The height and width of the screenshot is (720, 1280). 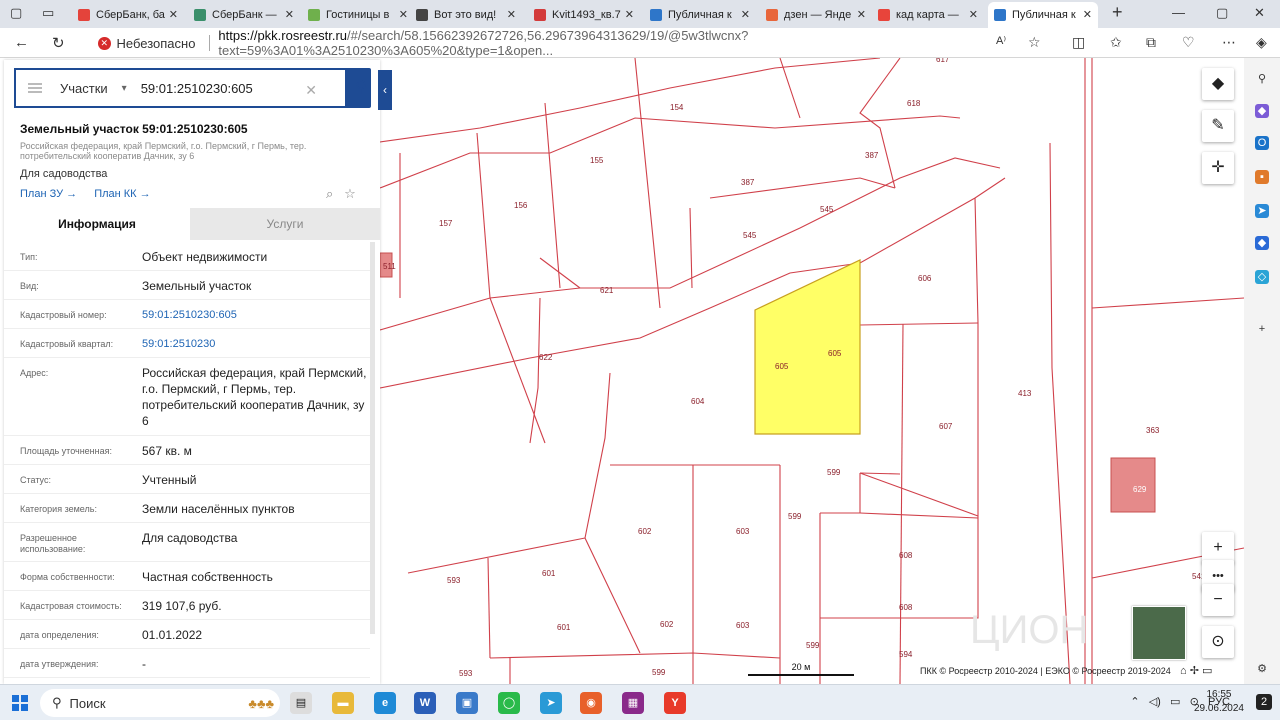 What do you see at coordinates (466, 15) in the screenshot?
I see `browser-tab: Вот это вид! ✕` at bounding box center [466, 15].